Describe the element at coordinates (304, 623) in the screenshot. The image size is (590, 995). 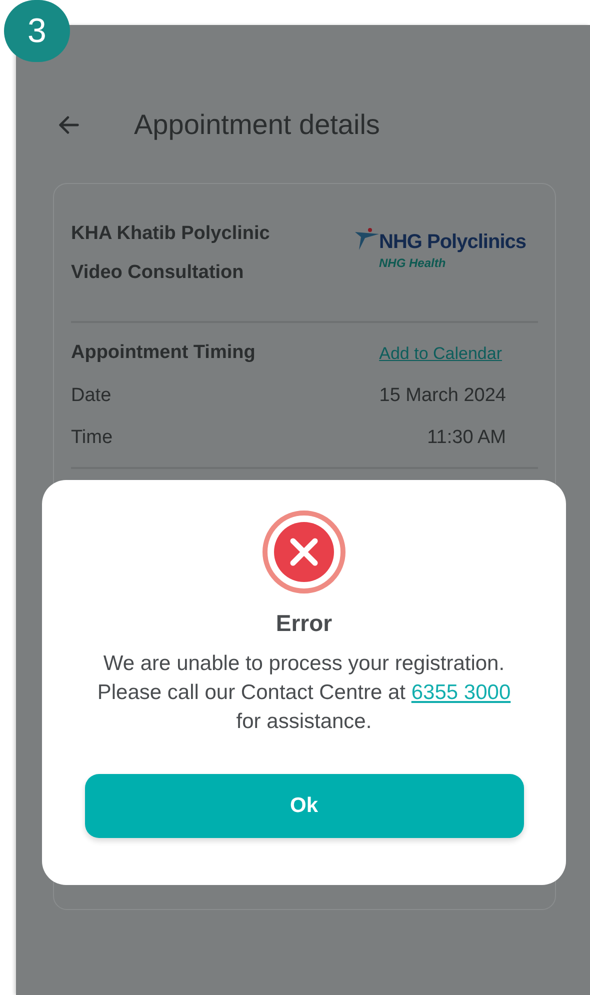
I see `dialog-title: Error` at that location.